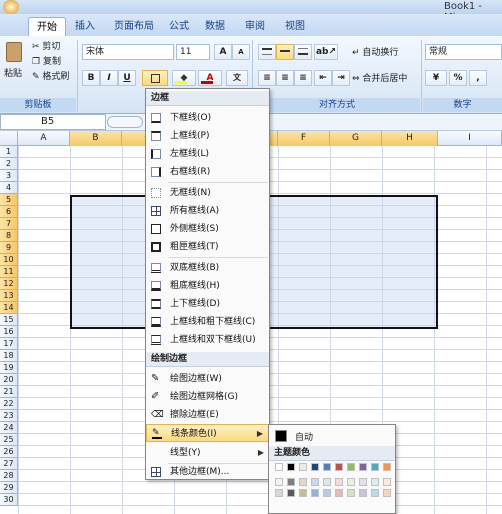  I want to click on column-header: A, so click(44, 138).